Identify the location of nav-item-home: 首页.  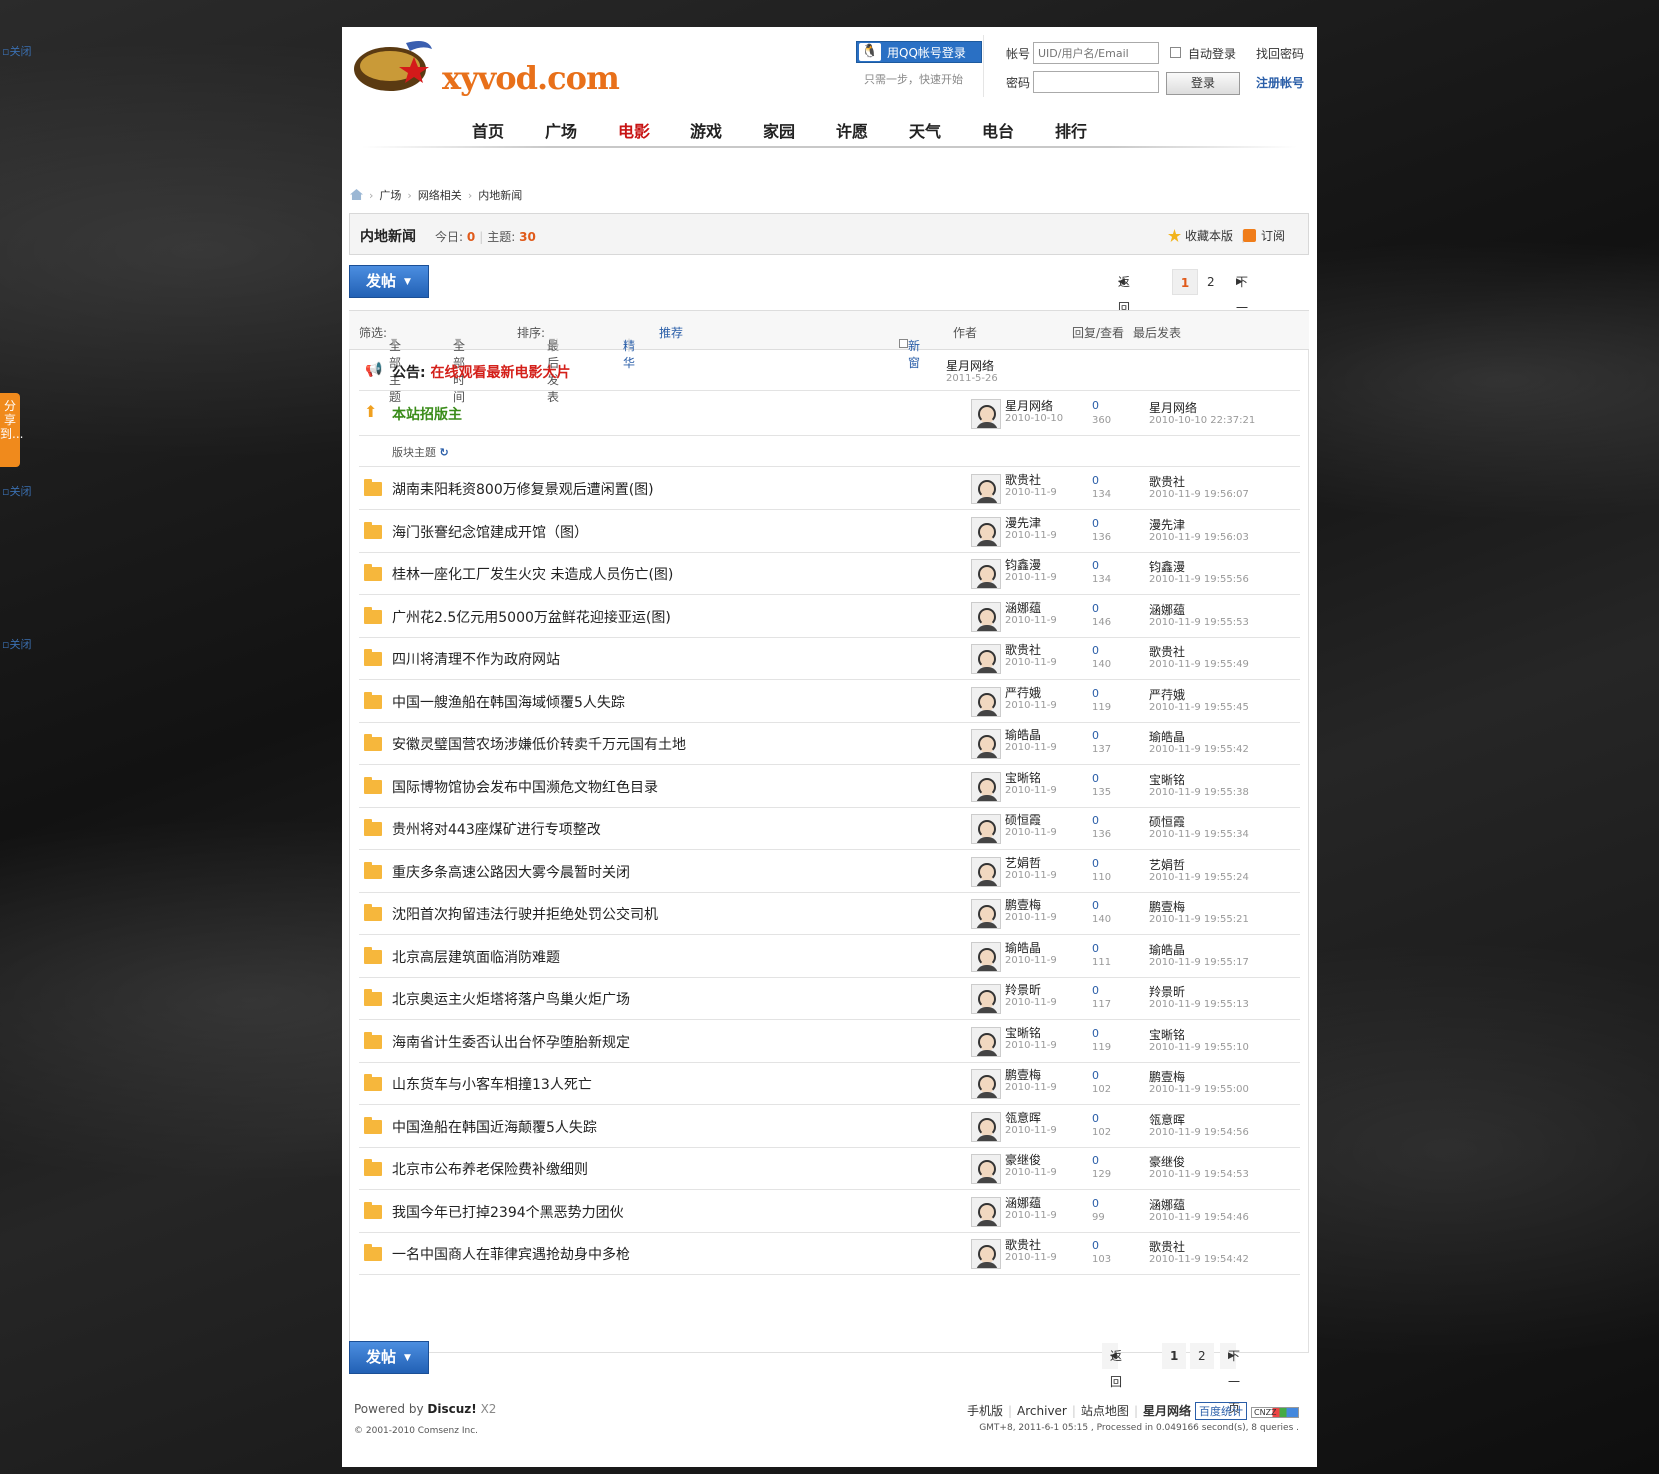
(488, 130).